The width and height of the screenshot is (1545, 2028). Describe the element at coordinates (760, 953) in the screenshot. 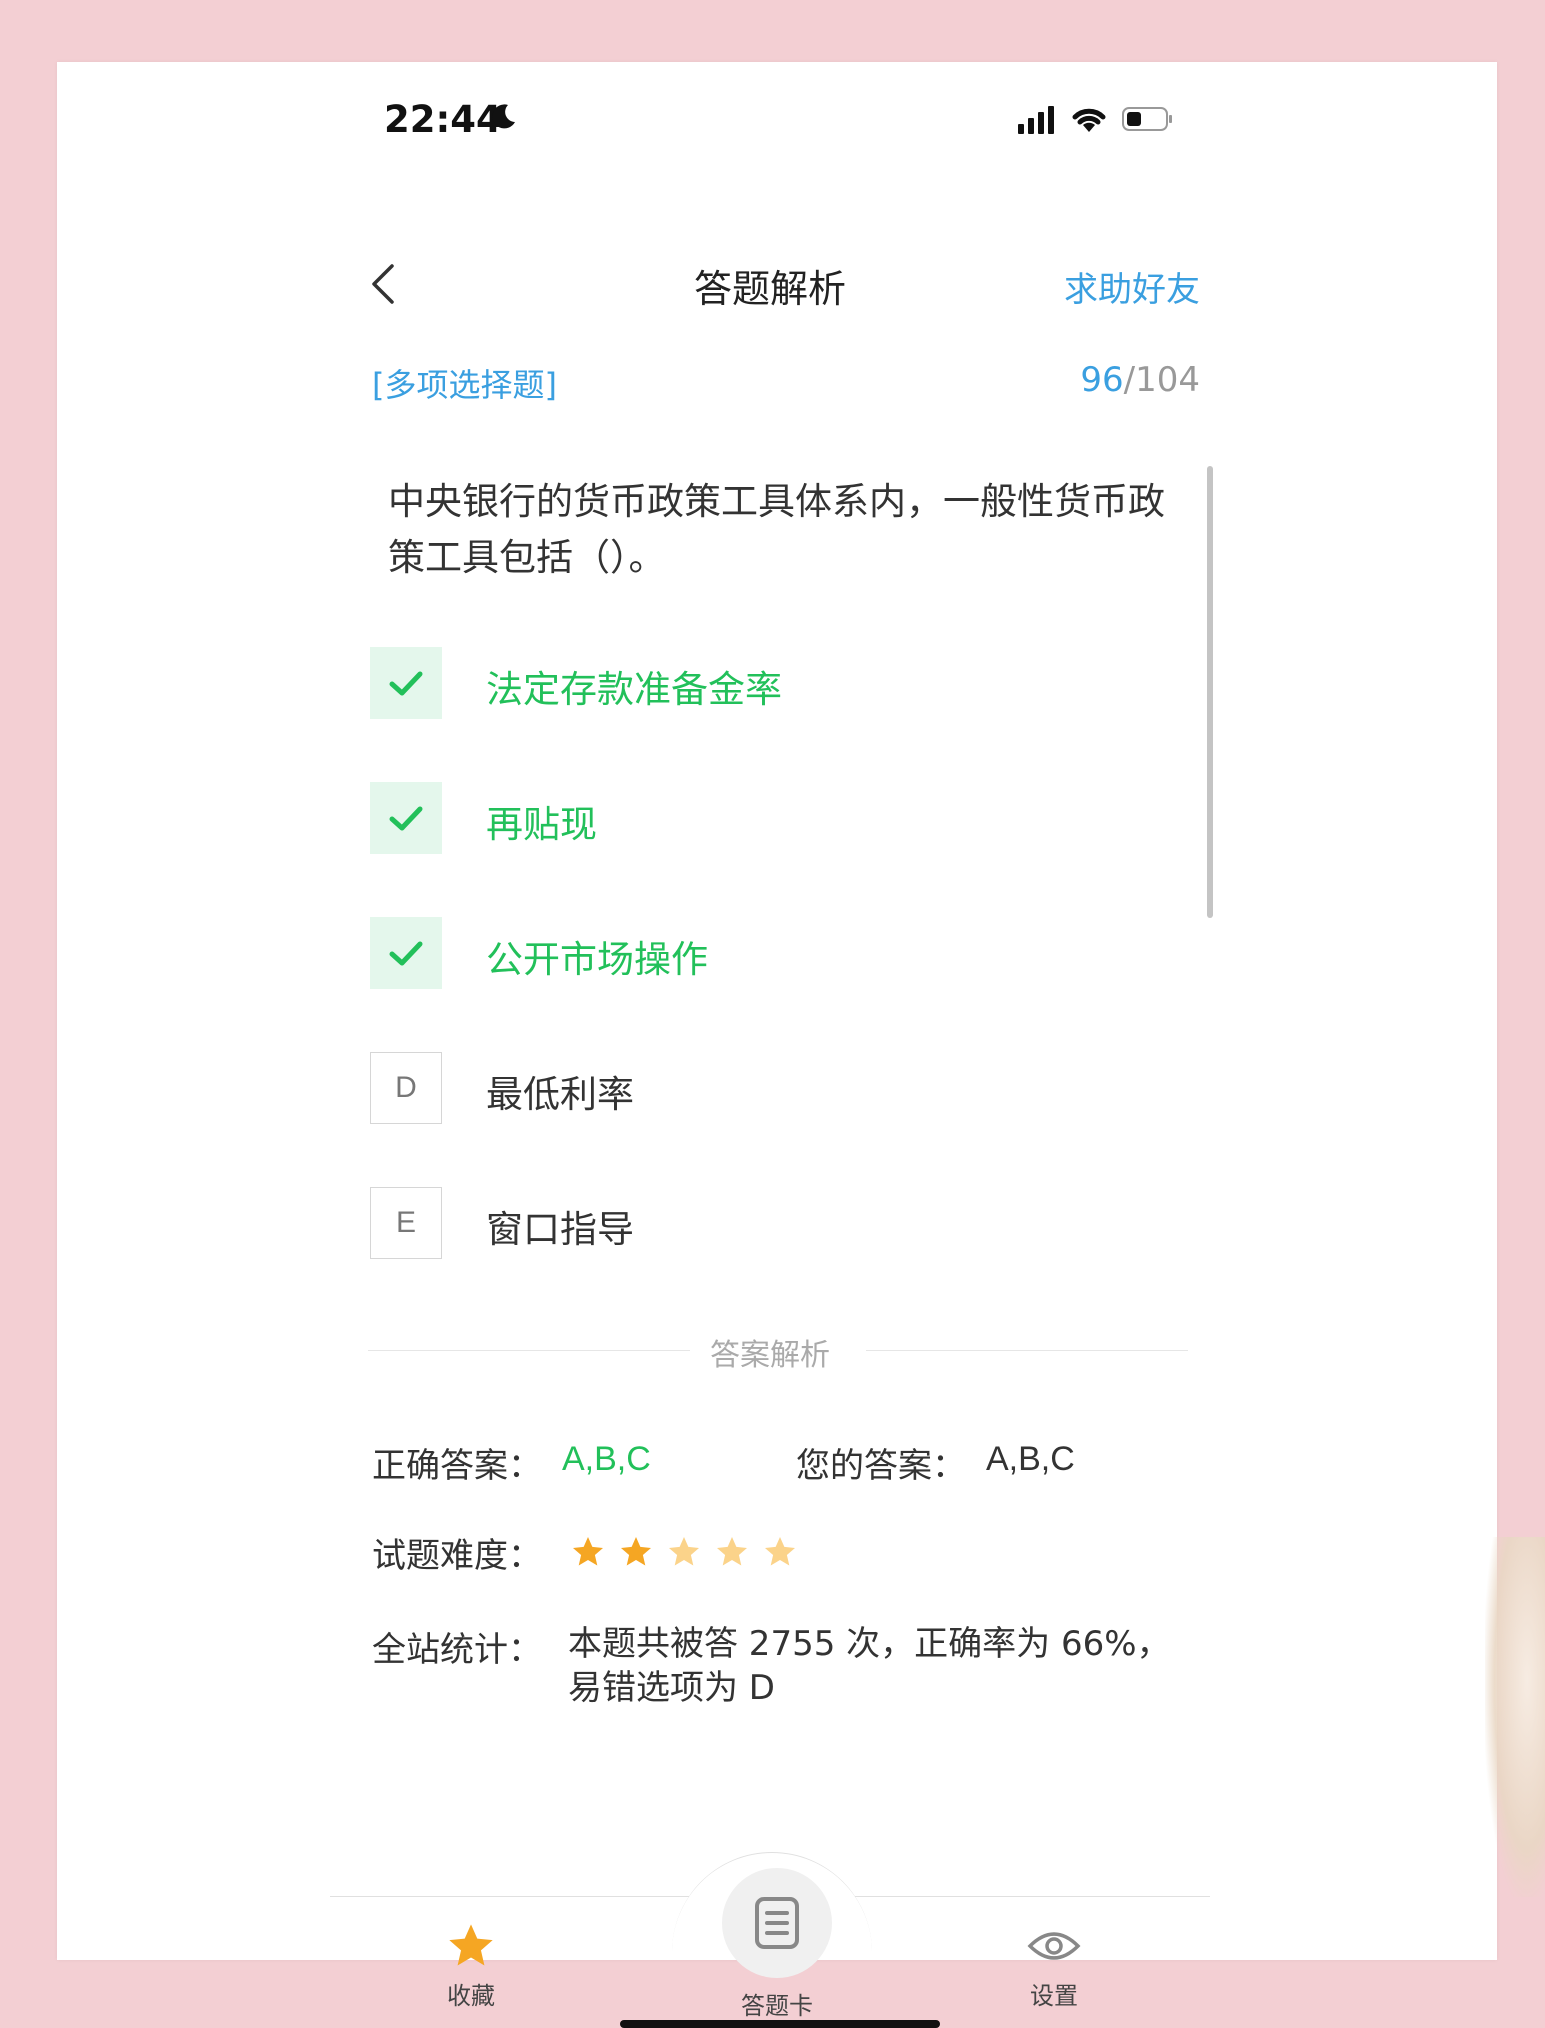

I see `option-c: 公开市场操作` at that location.